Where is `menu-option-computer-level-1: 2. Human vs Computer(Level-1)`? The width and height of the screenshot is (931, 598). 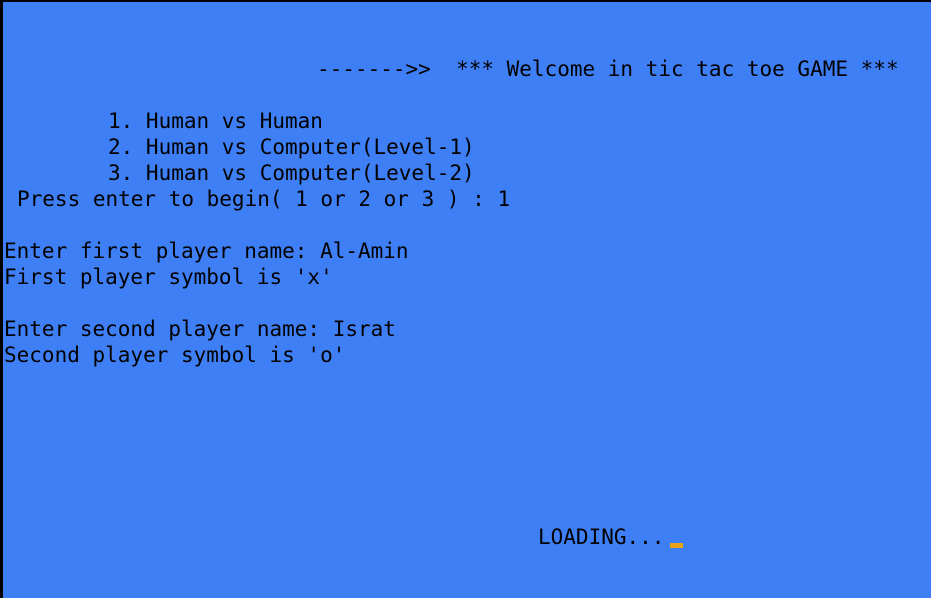
menu-option-computer-level-1: 2. Human vs Computer(Level-1) is located at coordinates (291, 147).